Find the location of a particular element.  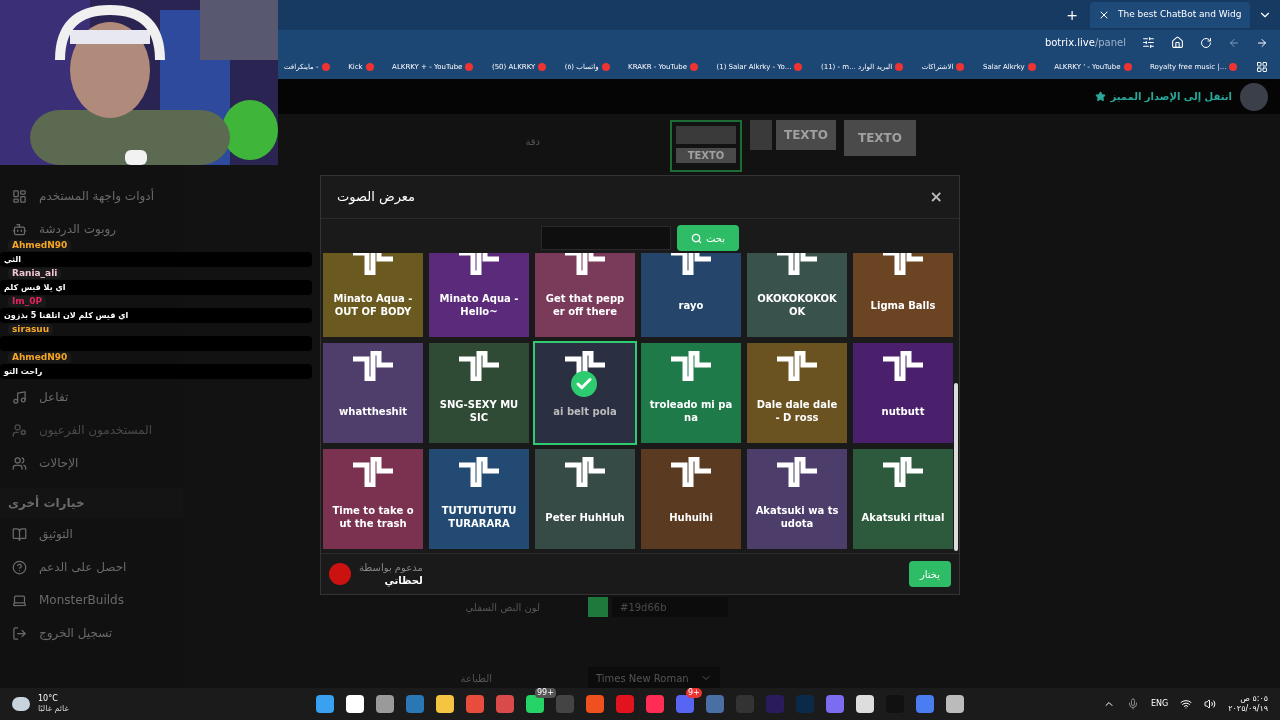

sound-tile: Akatsuki ritual is located at coordinates (903, 499).